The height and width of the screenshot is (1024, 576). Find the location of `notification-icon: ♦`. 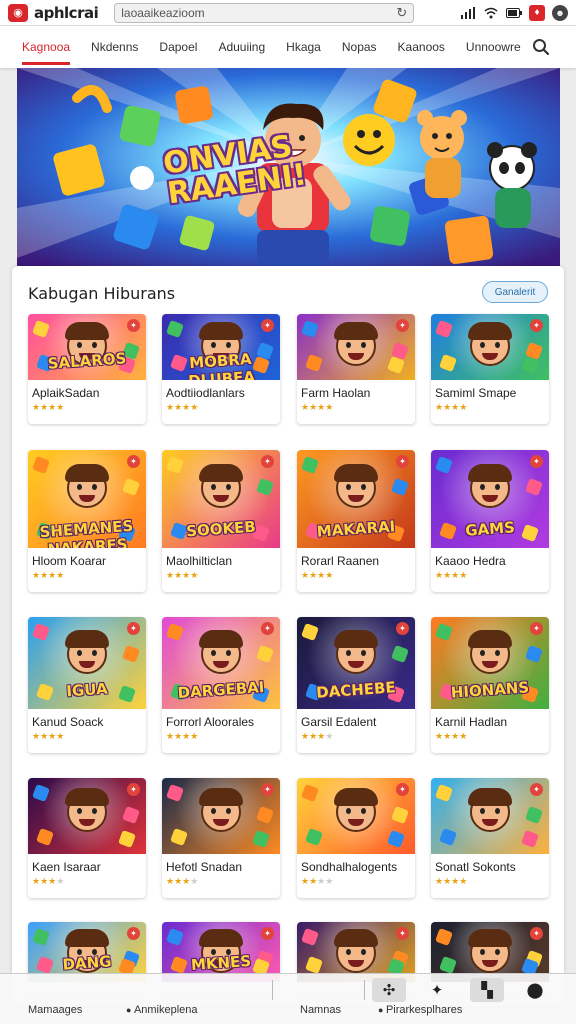

notification-icon: ♦ is located at coordinates (537, 12).